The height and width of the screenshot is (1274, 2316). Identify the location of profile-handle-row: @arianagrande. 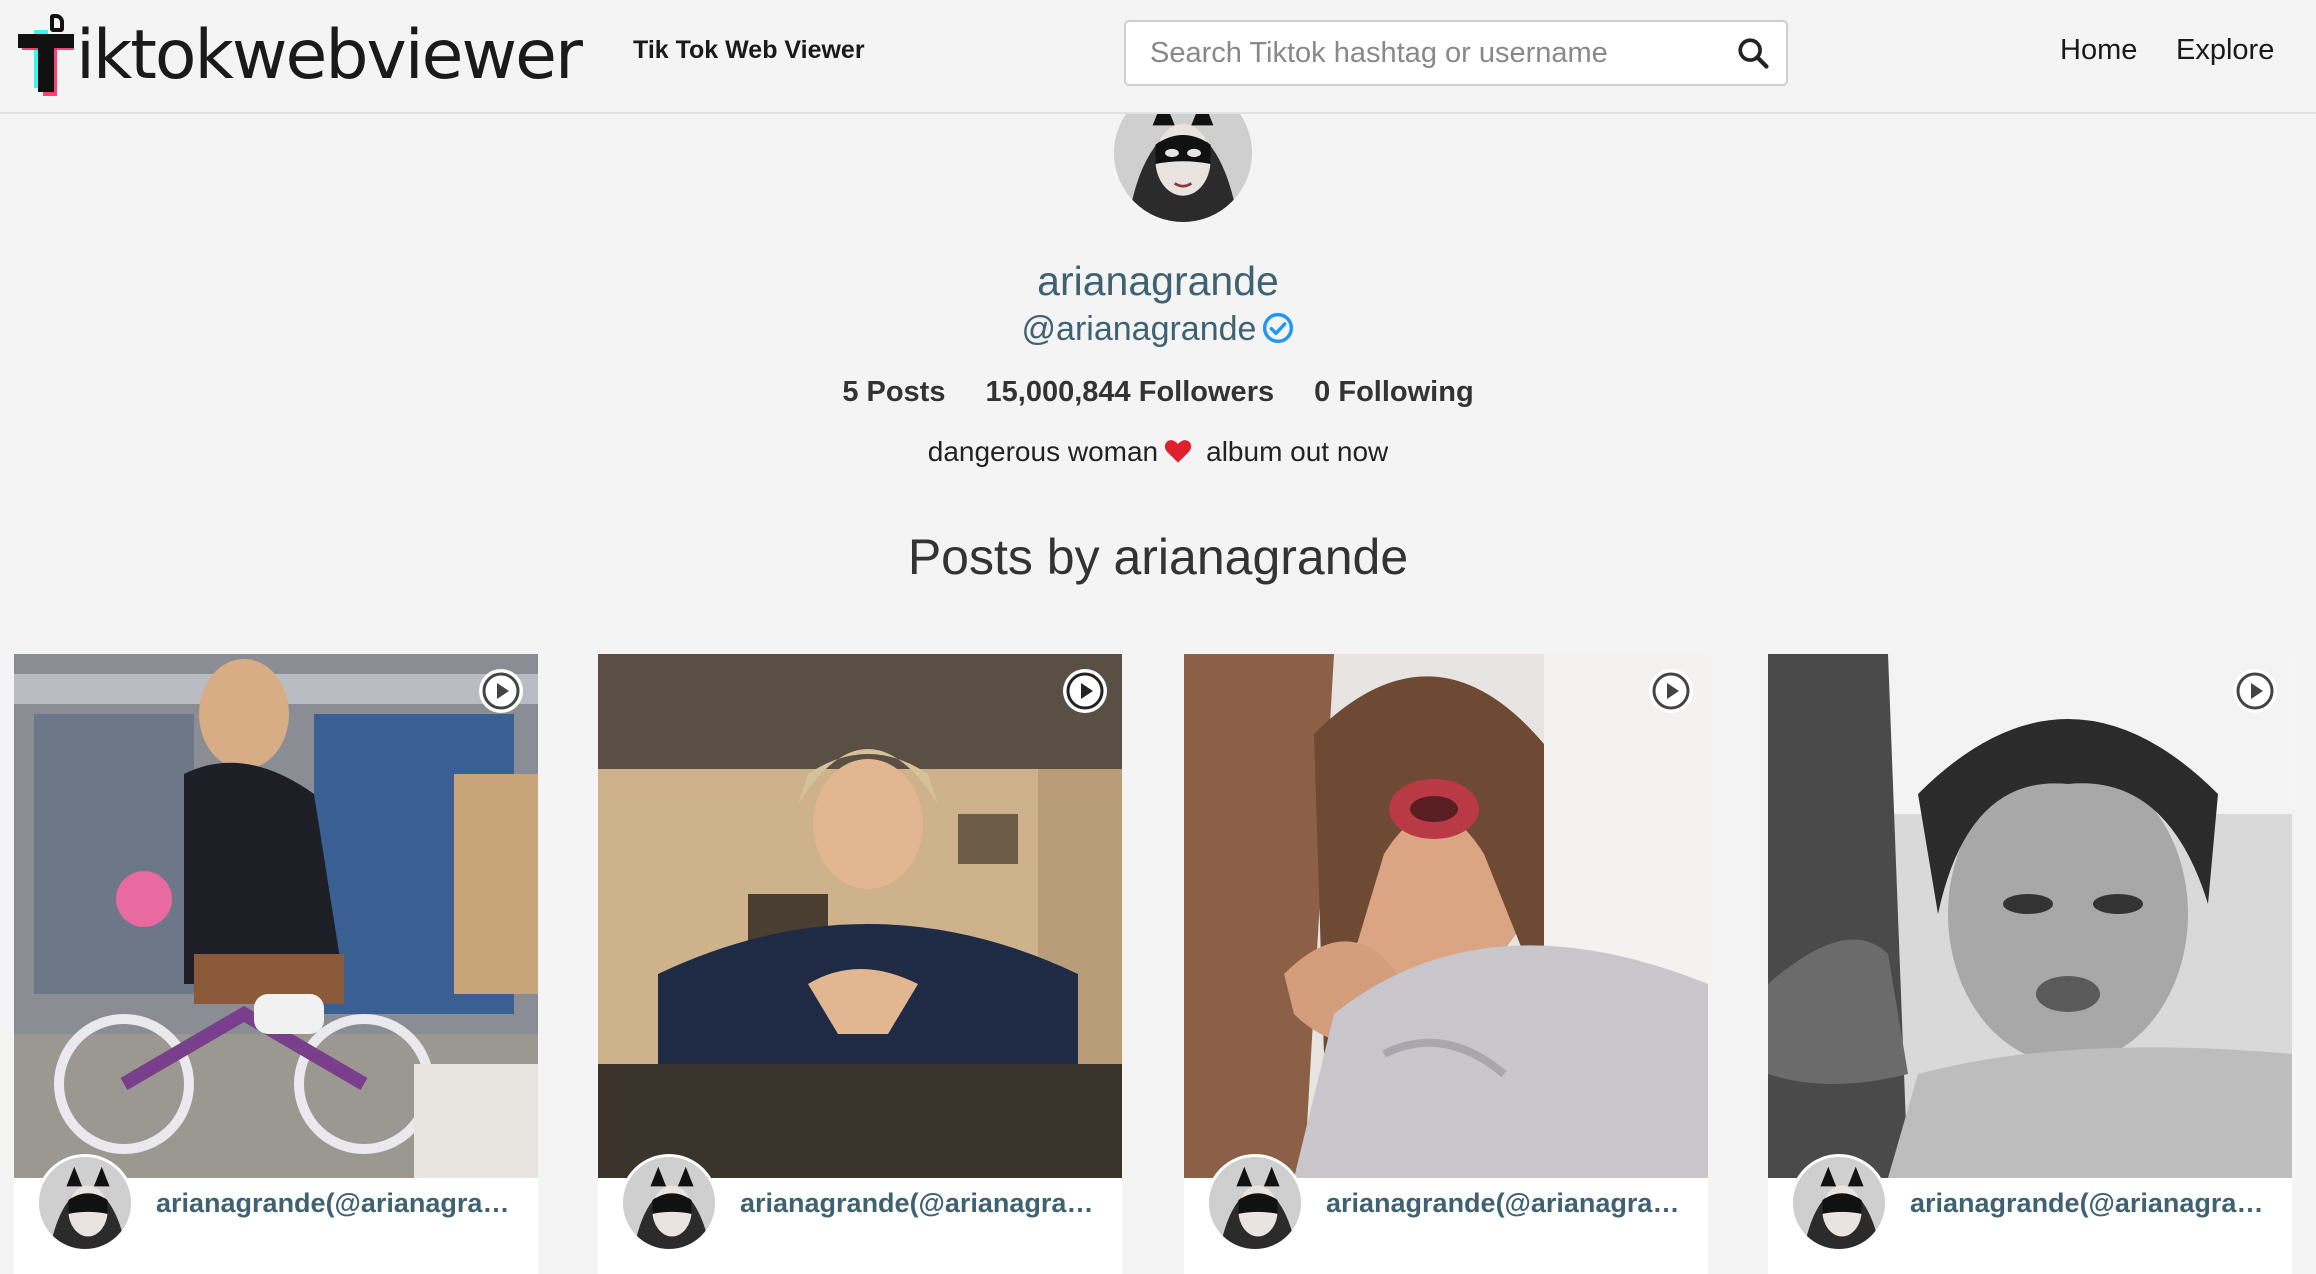
(1158, 329).